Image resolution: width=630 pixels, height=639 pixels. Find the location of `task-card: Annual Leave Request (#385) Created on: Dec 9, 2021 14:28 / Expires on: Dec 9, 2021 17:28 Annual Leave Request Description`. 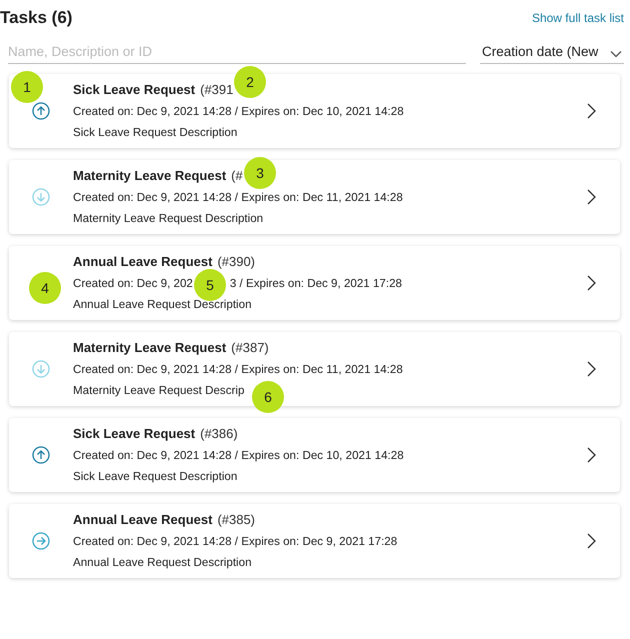

task-card: Annual Leave Request (#385) Created on: Dec 9, 2021 14:28 / Expires on: Dec 9, 2021 17:28 Annual Leave Request Description is located at coordinates (314, 541).